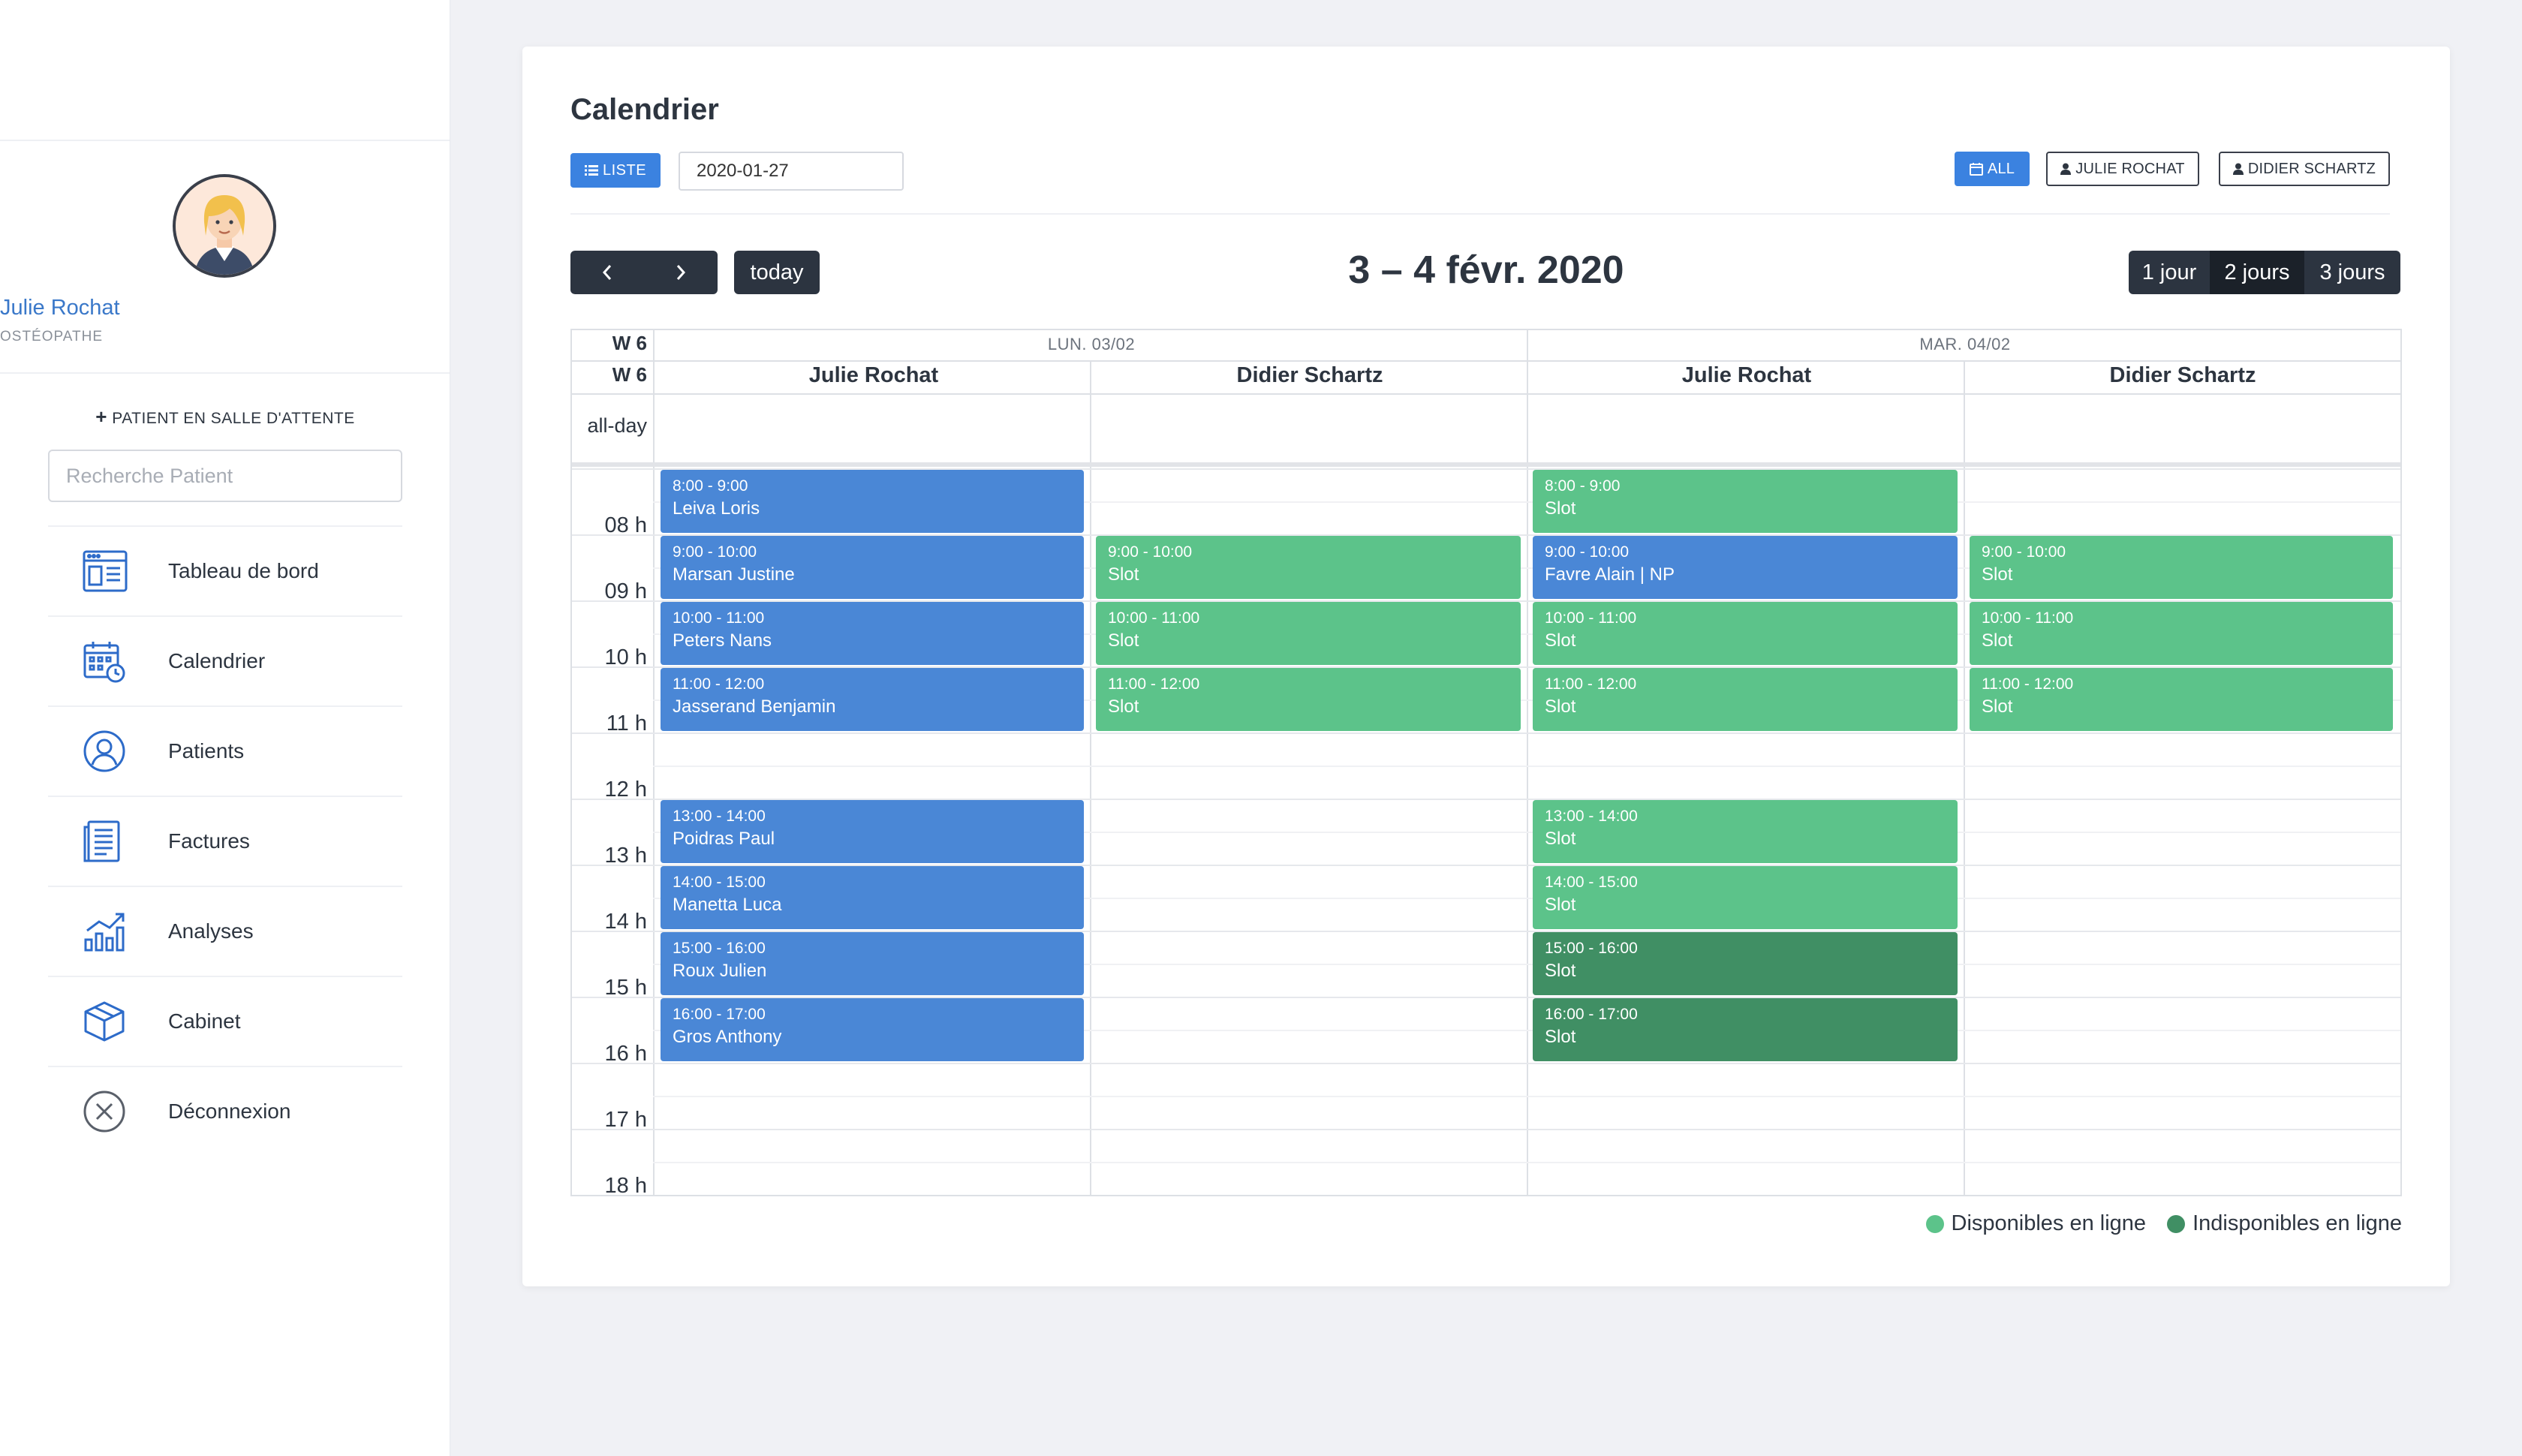 The width and height of the screenshot is (2522, 1456). I want to click on event-time: 10:00 - 11:00, so click(1154, 618).